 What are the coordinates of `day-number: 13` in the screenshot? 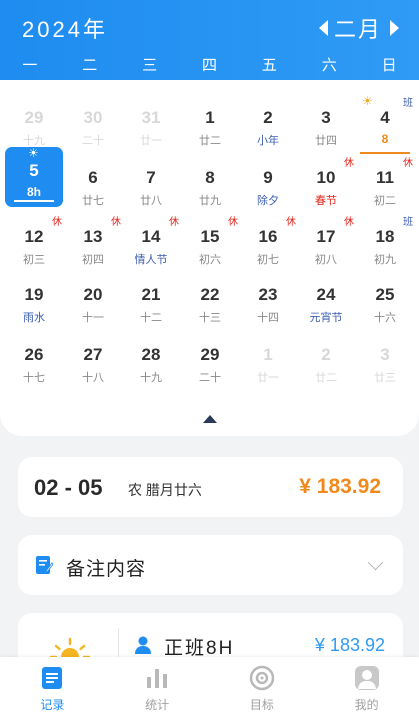 It's located at (93, 236).